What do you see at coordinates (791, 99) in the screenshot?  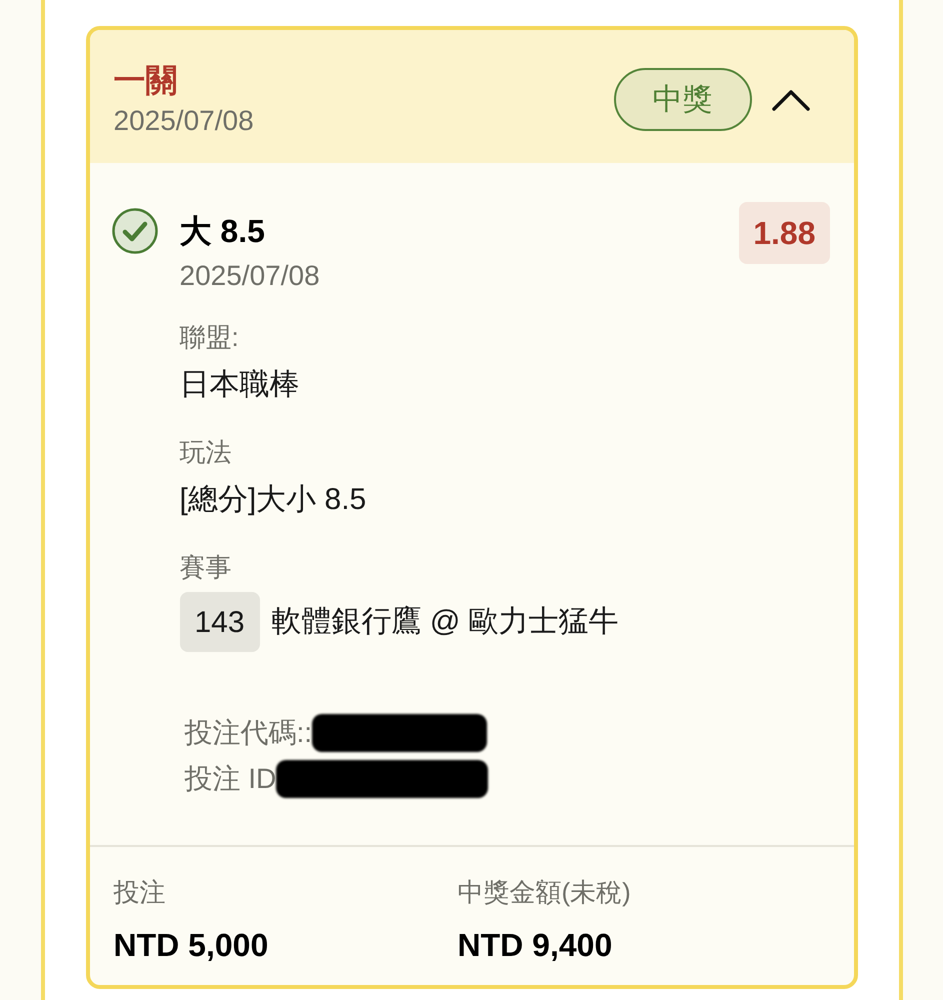 I see `chevron-icon` at bounding box center [791, 99].